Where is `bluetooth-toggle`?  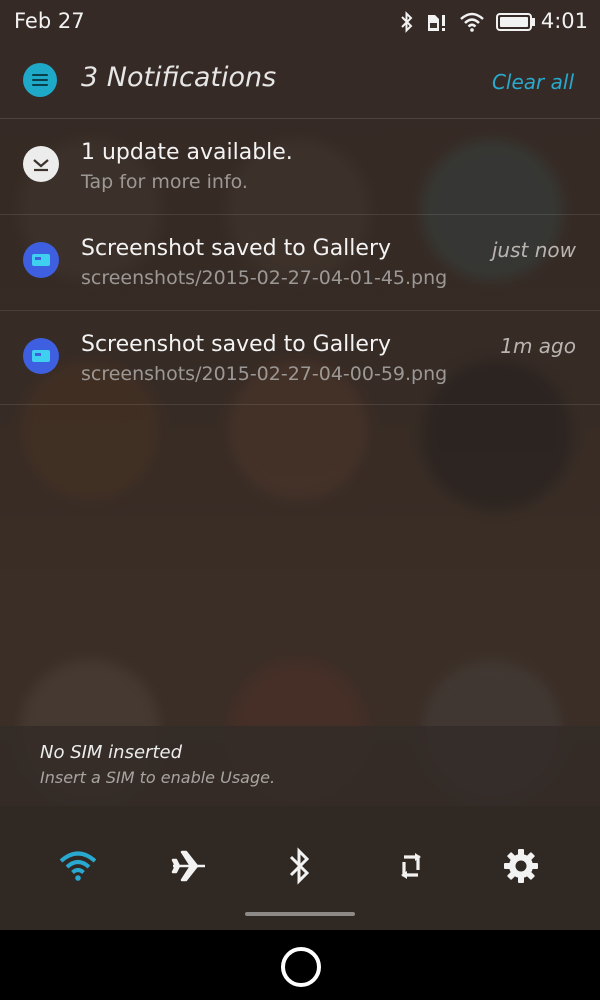
bluetooth-toggle is located at coordinates (300, 866).